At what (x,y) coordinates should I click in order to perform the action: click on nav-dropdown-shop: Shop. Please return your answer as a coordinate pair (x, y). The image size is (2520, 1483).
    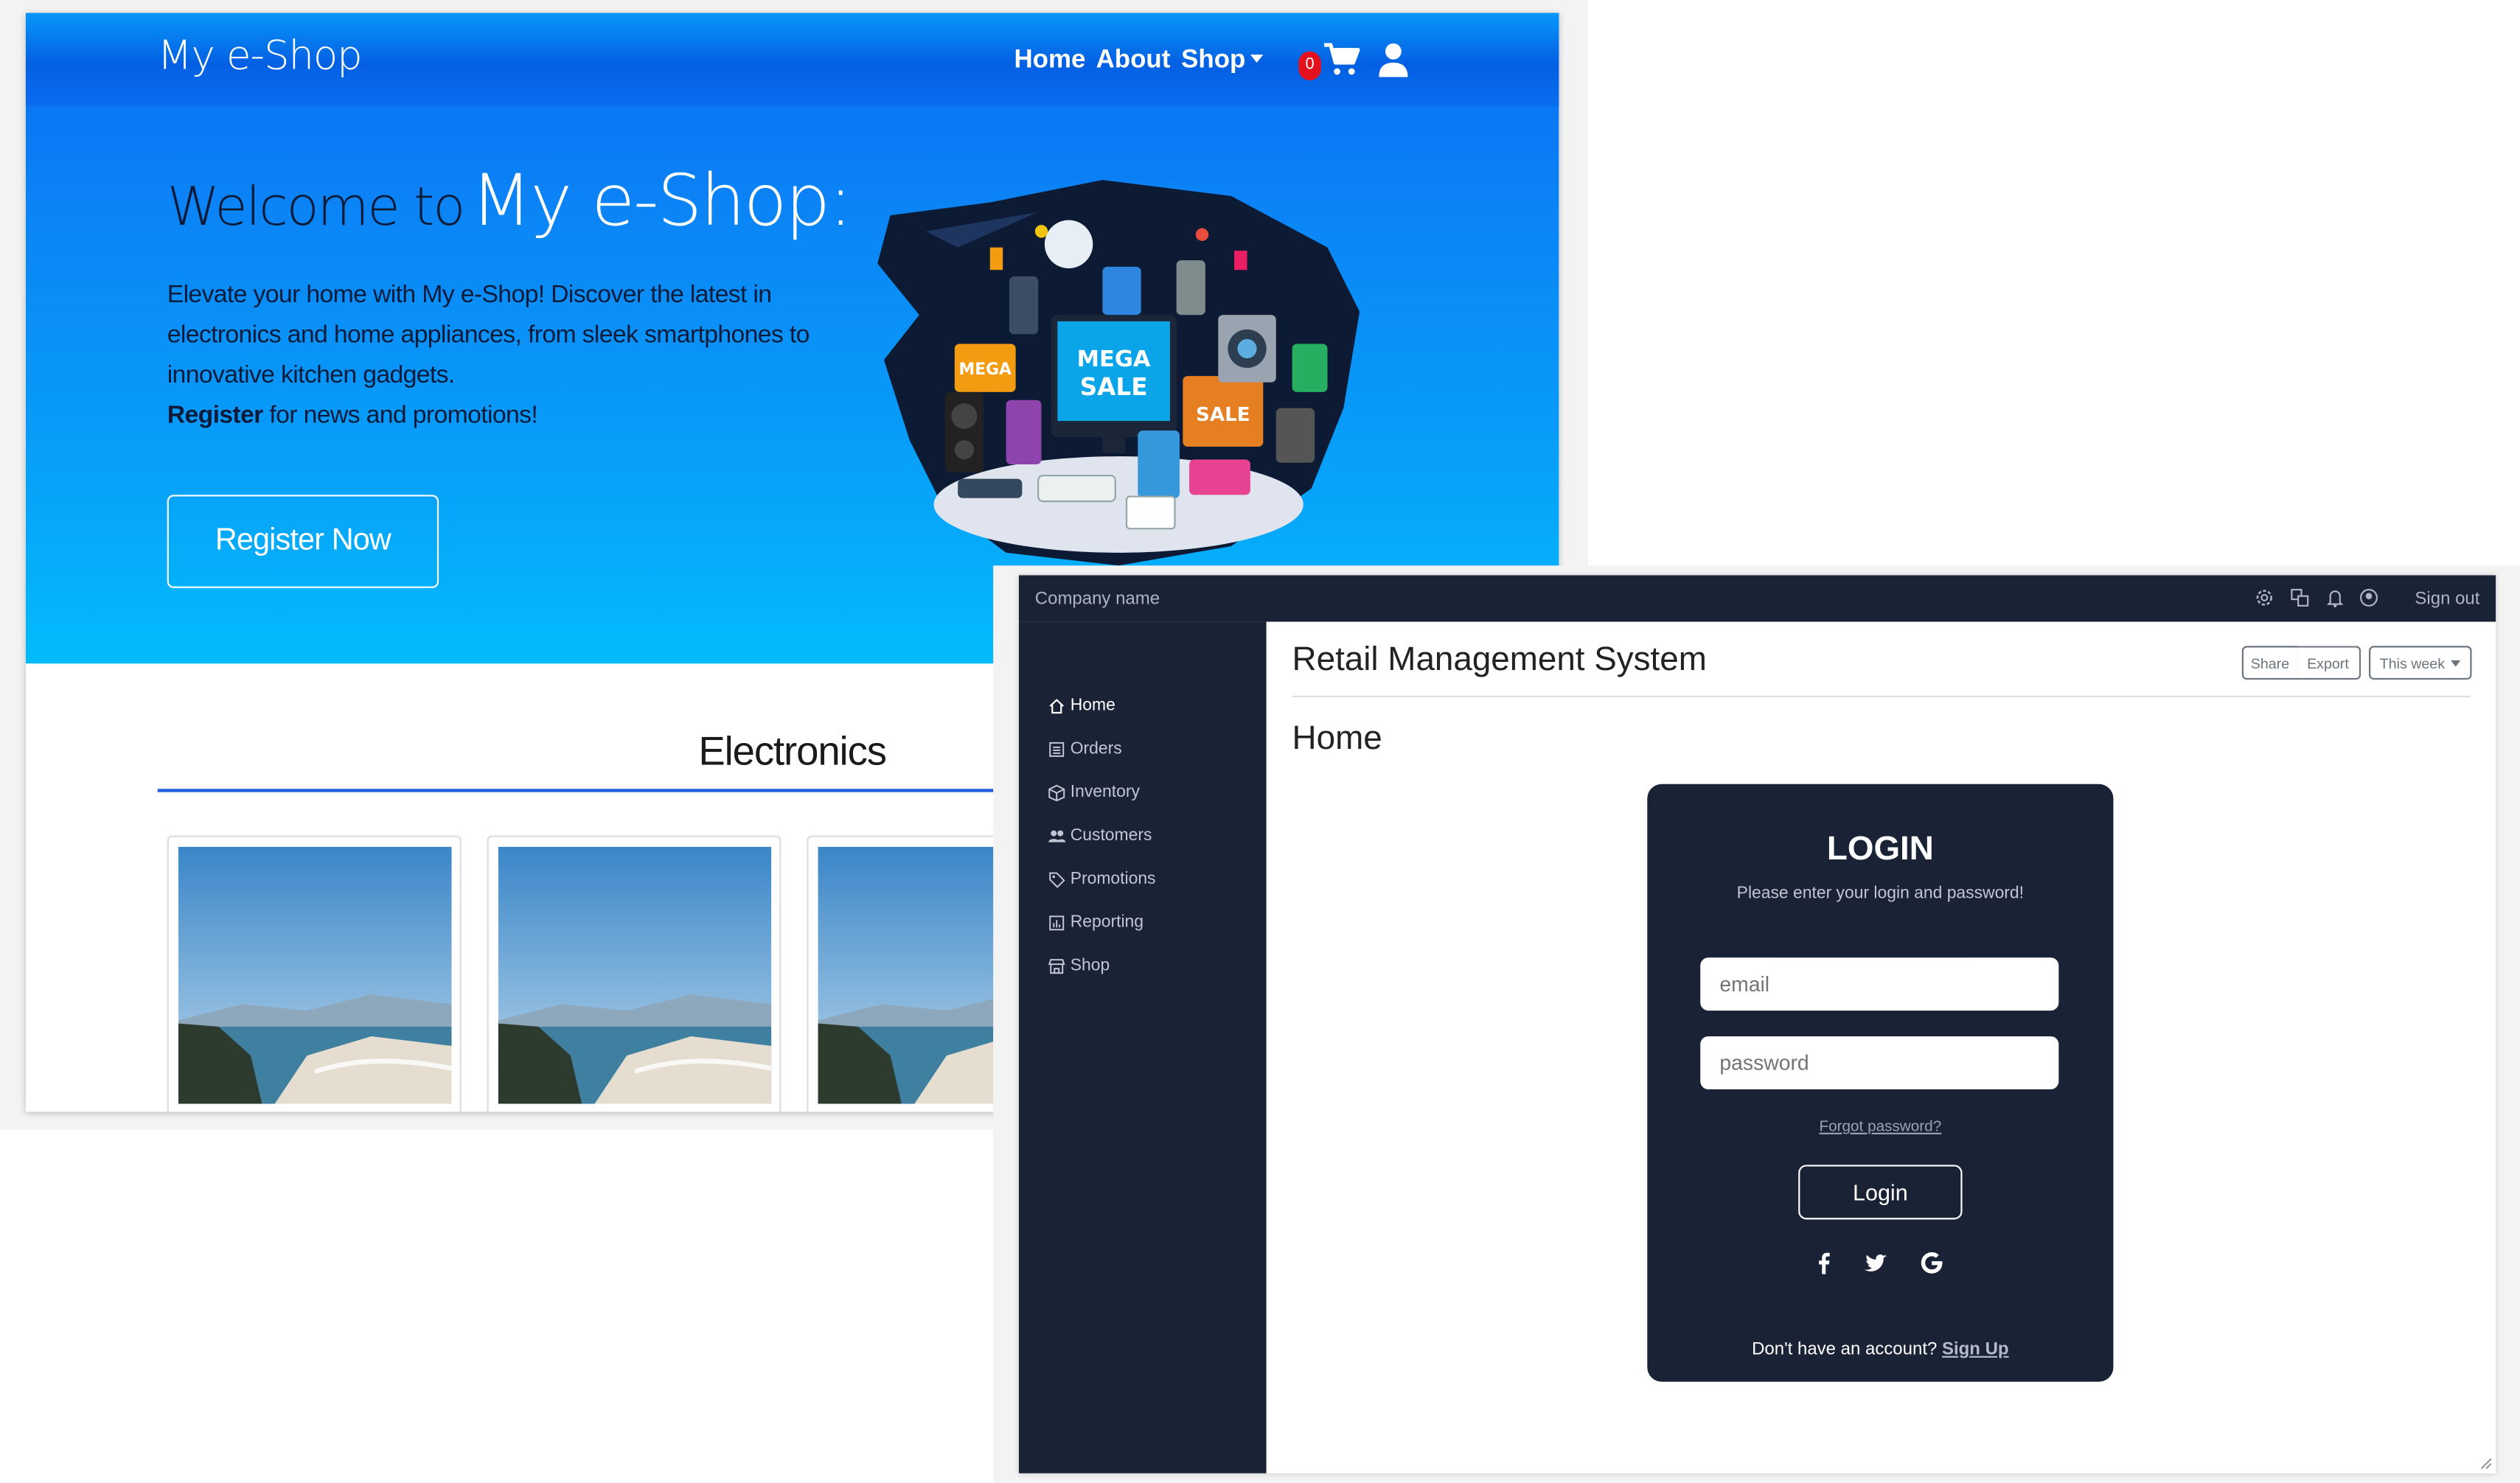
    Looking at the image, I should click on (1213, 60).